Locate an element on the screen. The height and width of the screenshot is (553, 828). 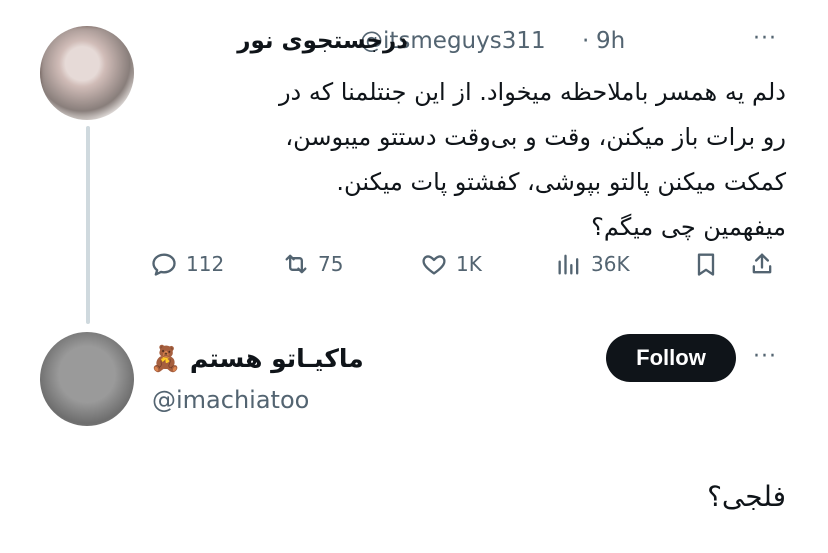
reply-count: 112 is located at coordinates (205, 264).